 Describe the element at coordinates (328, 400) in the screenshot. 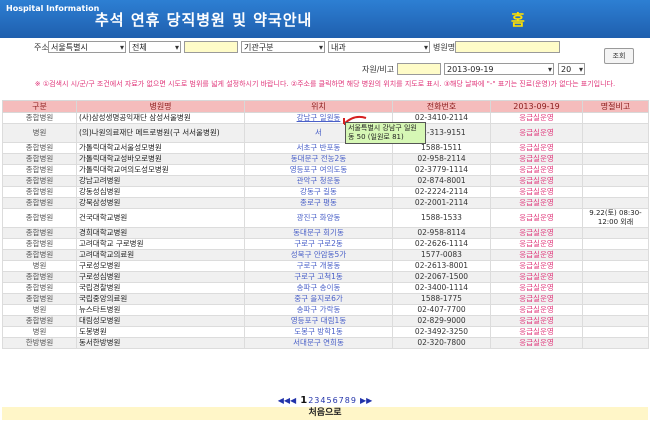

I see `page-number-link: 5` at that location.